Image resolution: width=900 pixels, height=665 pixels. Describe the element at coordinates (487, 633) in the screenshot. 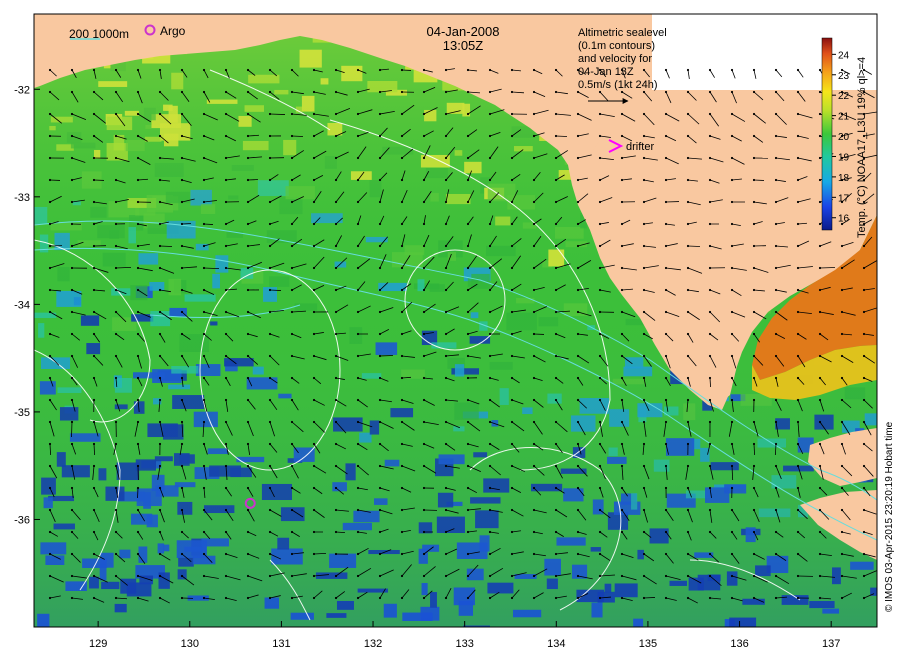

I see `sst-patch` at that location.